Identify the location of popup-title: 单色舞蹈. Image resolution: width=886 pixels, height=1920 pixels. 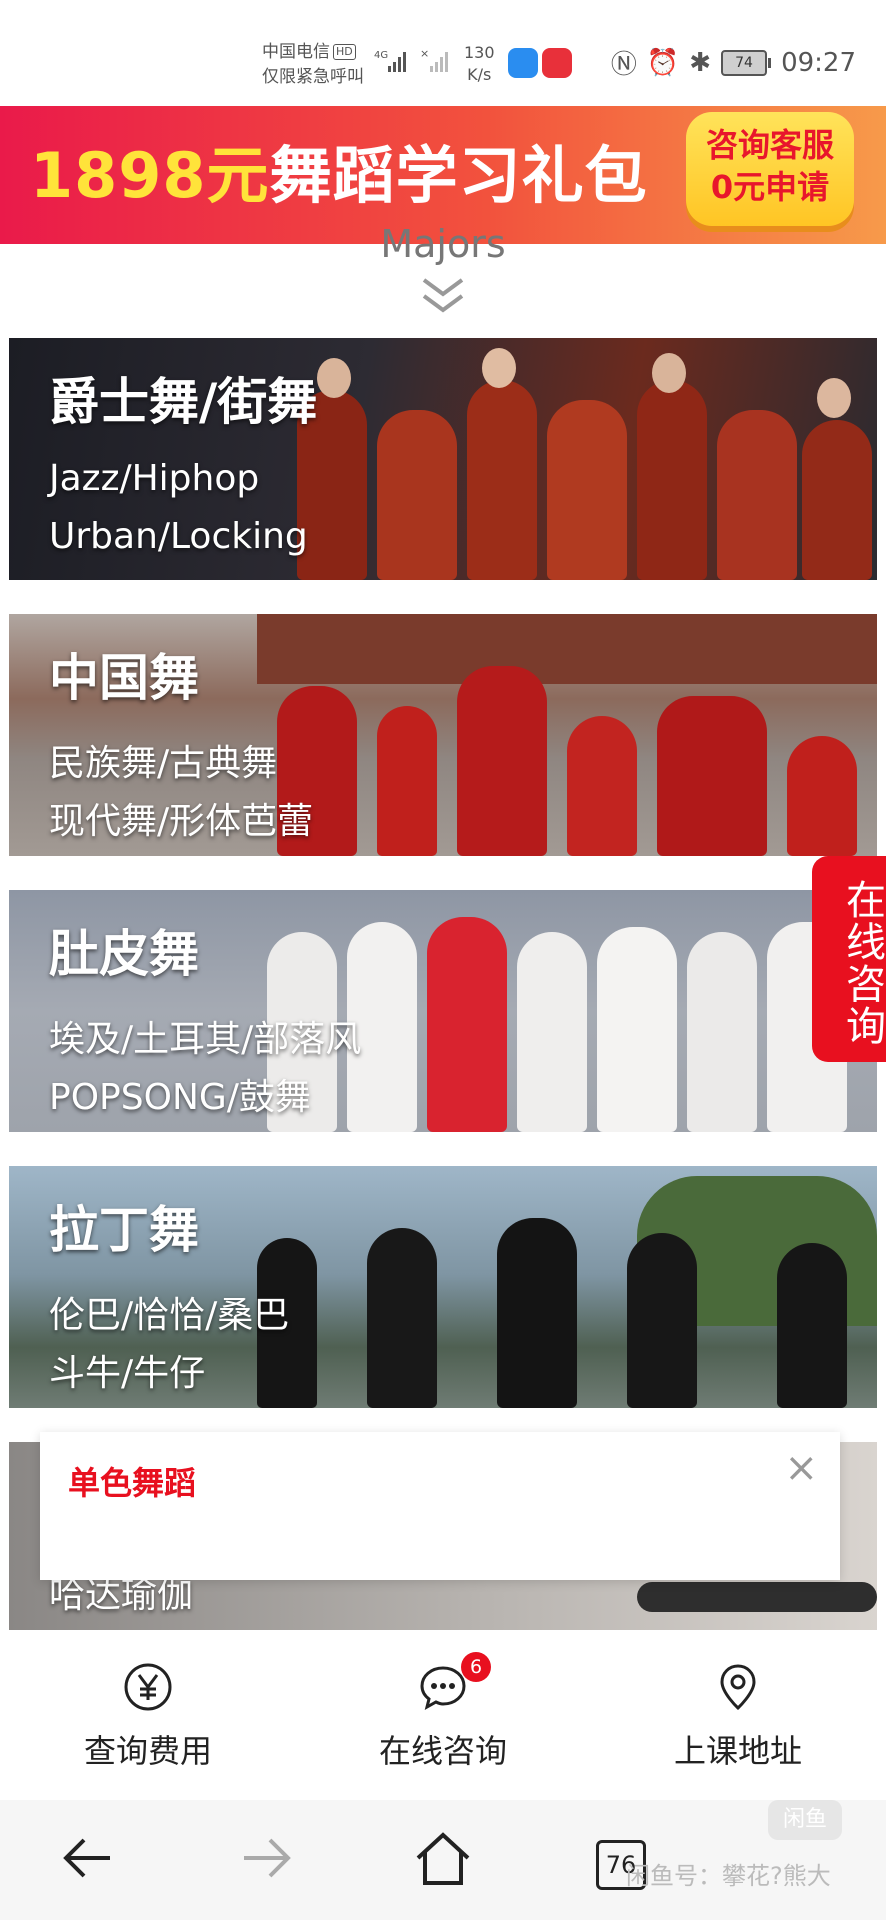
(132, 1483).